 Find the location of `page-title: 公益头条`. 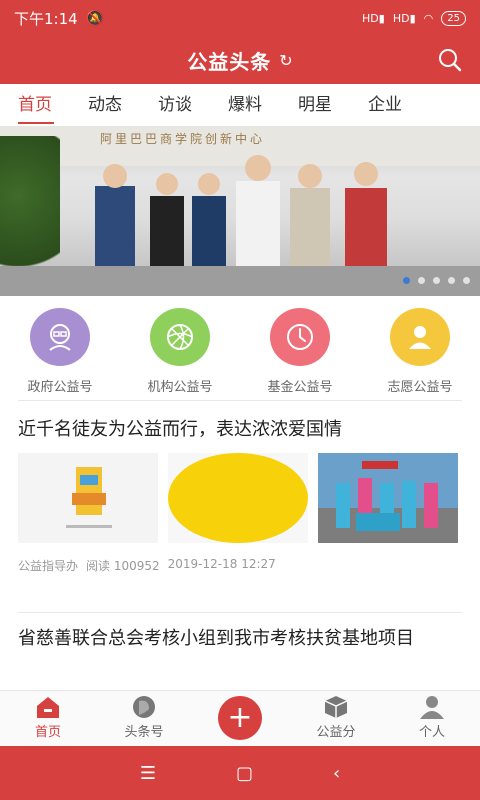

page-title: 公益头条 is located at coordinates (229, 61).